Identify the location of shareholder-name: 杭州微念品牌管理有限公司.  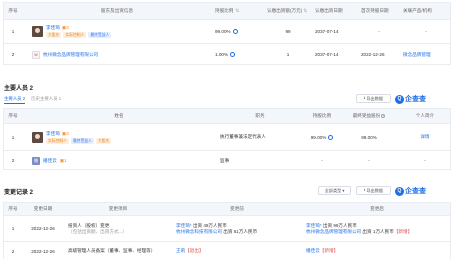
(70, 55).